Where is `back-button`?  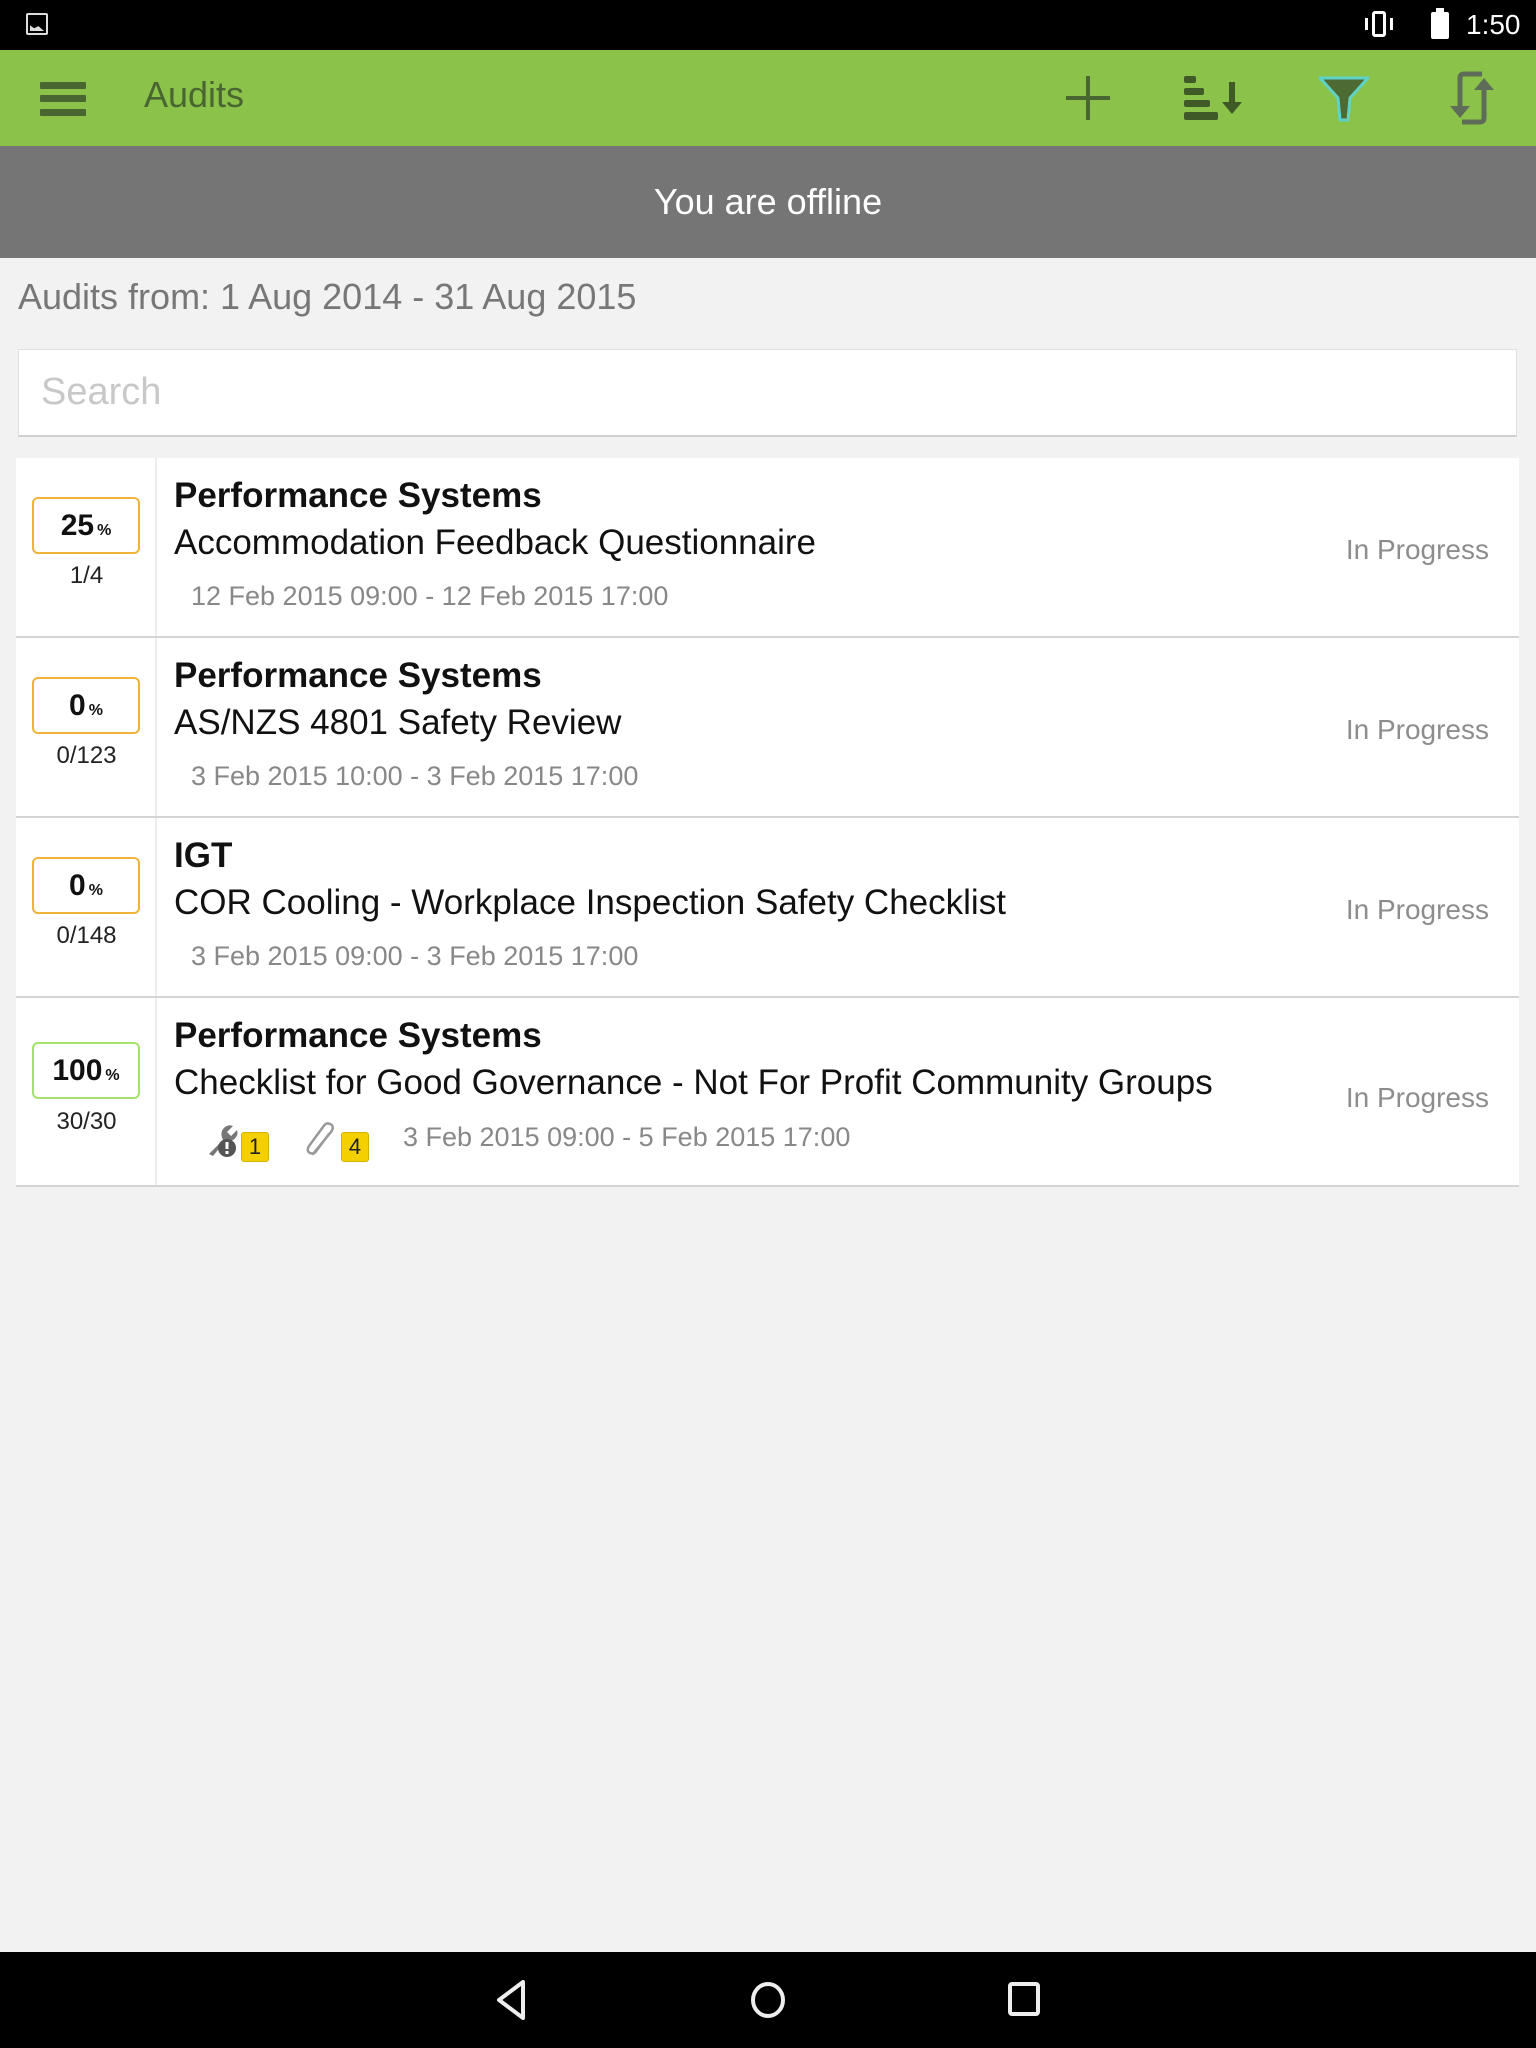
back-button is located at coordinates (513, 2000).